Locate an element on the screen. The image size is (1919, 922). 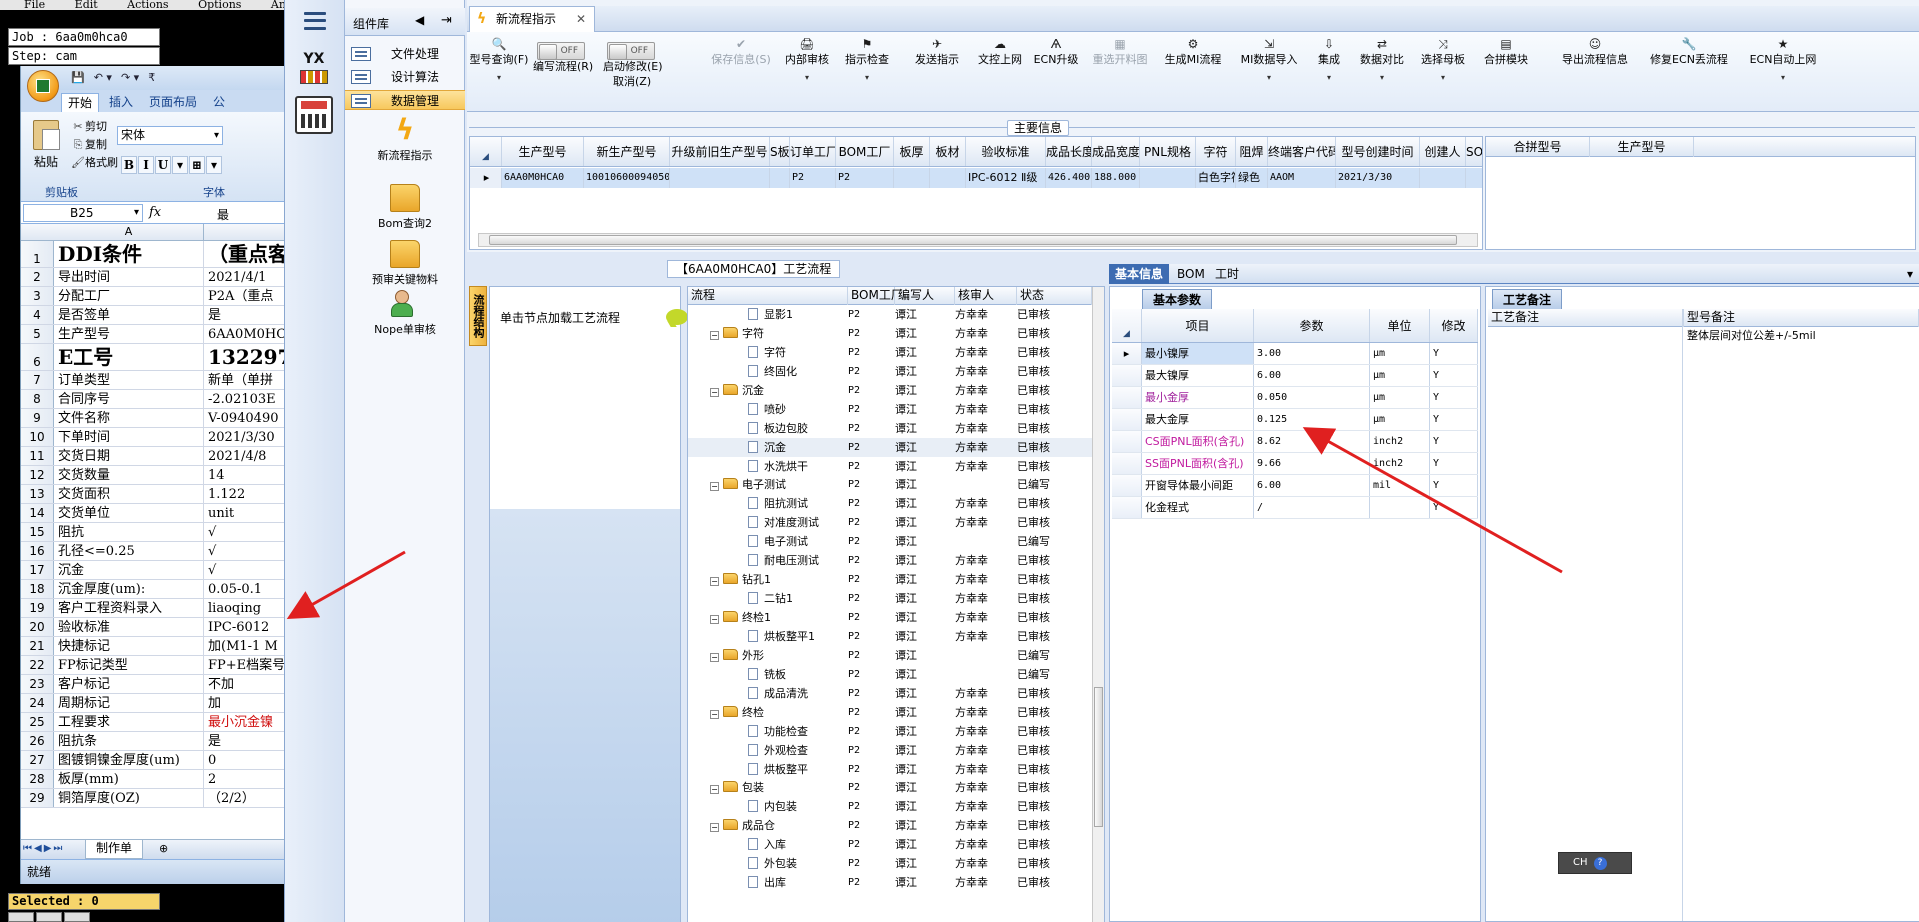
grid-corner-icon: ◢ is located at coordinates (1127, 325).